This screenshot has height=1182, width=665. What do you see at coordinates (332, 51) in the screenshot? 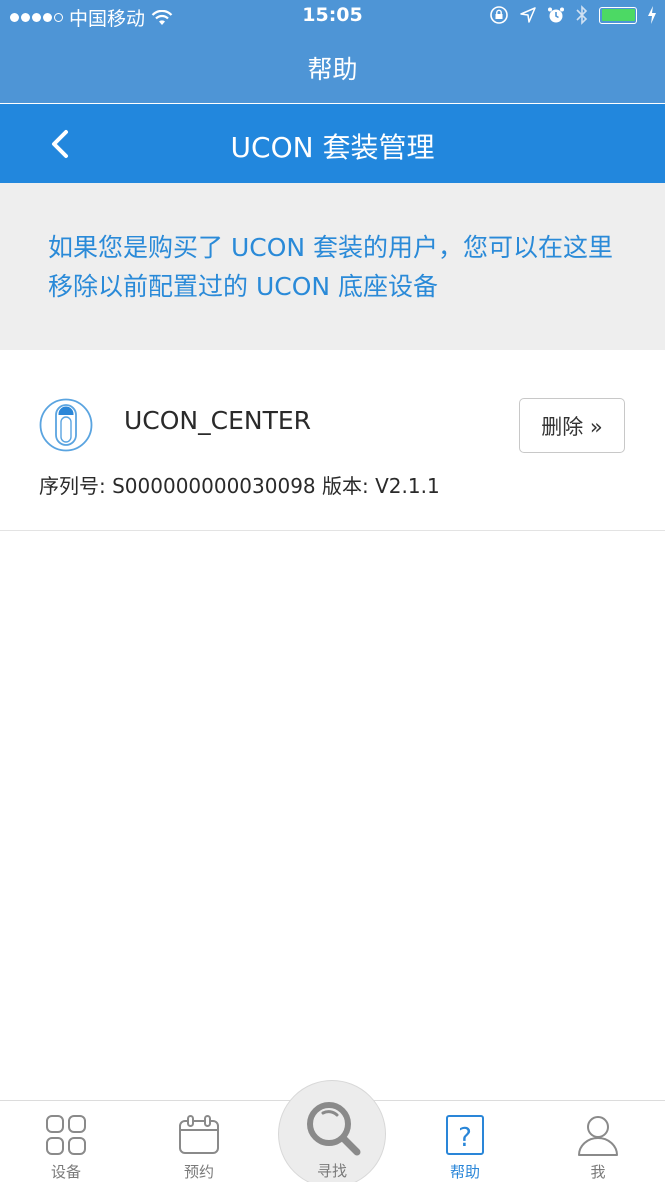
I see `top-bar: 中国移动 15:05 帮助` at bounding box center [332, 51].